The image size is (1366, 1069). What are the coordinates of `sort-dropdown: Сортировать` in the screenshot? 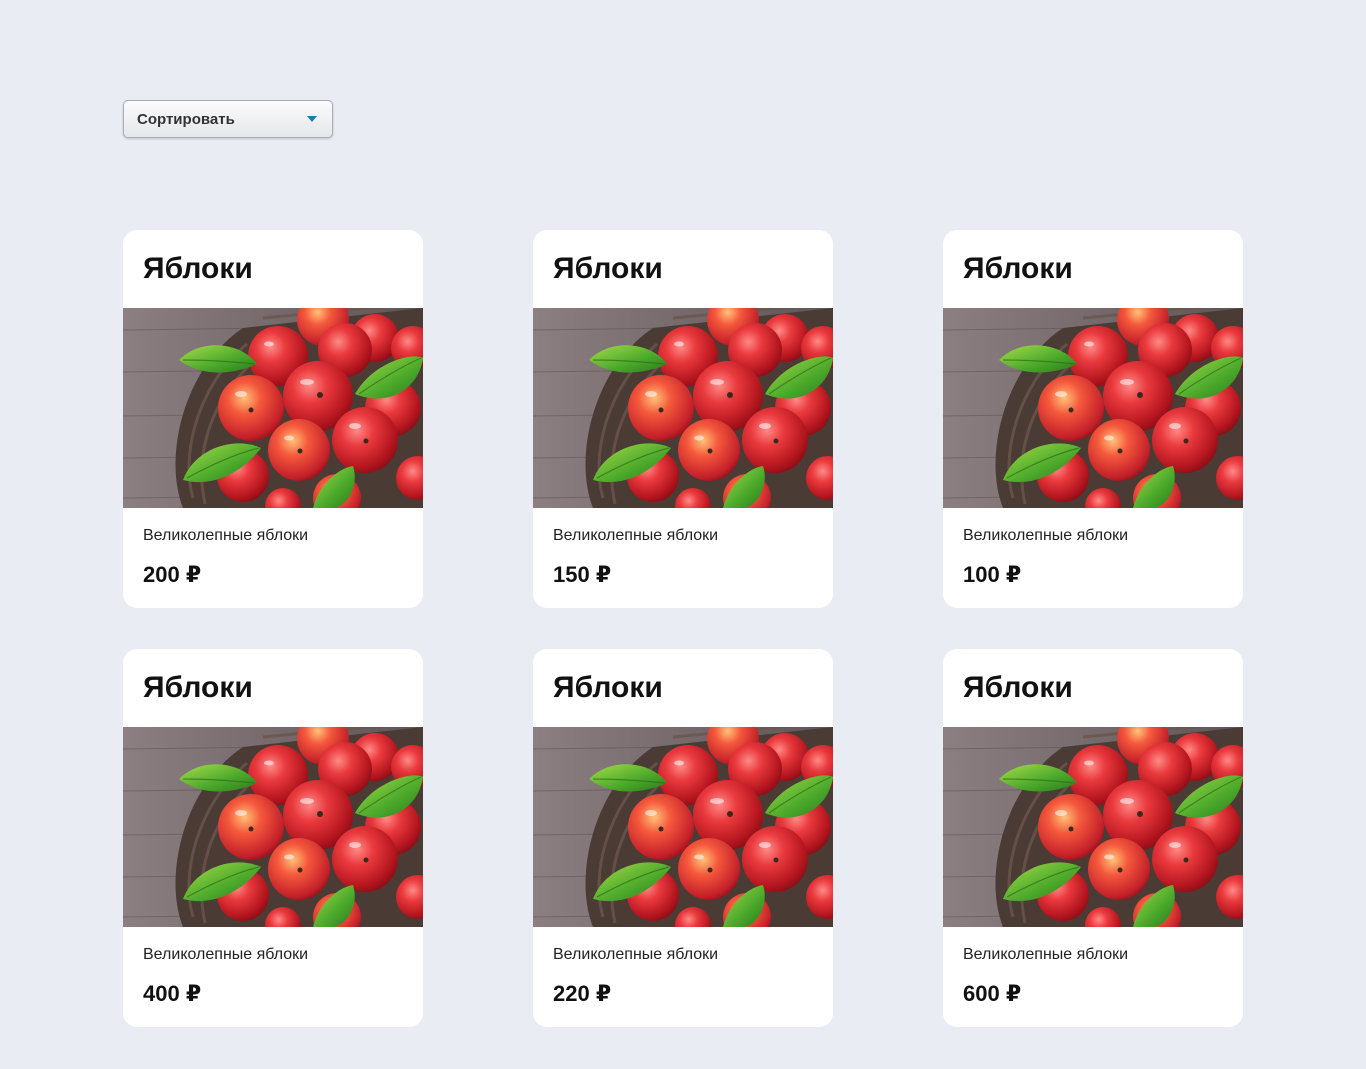 It's located at (228, 119).